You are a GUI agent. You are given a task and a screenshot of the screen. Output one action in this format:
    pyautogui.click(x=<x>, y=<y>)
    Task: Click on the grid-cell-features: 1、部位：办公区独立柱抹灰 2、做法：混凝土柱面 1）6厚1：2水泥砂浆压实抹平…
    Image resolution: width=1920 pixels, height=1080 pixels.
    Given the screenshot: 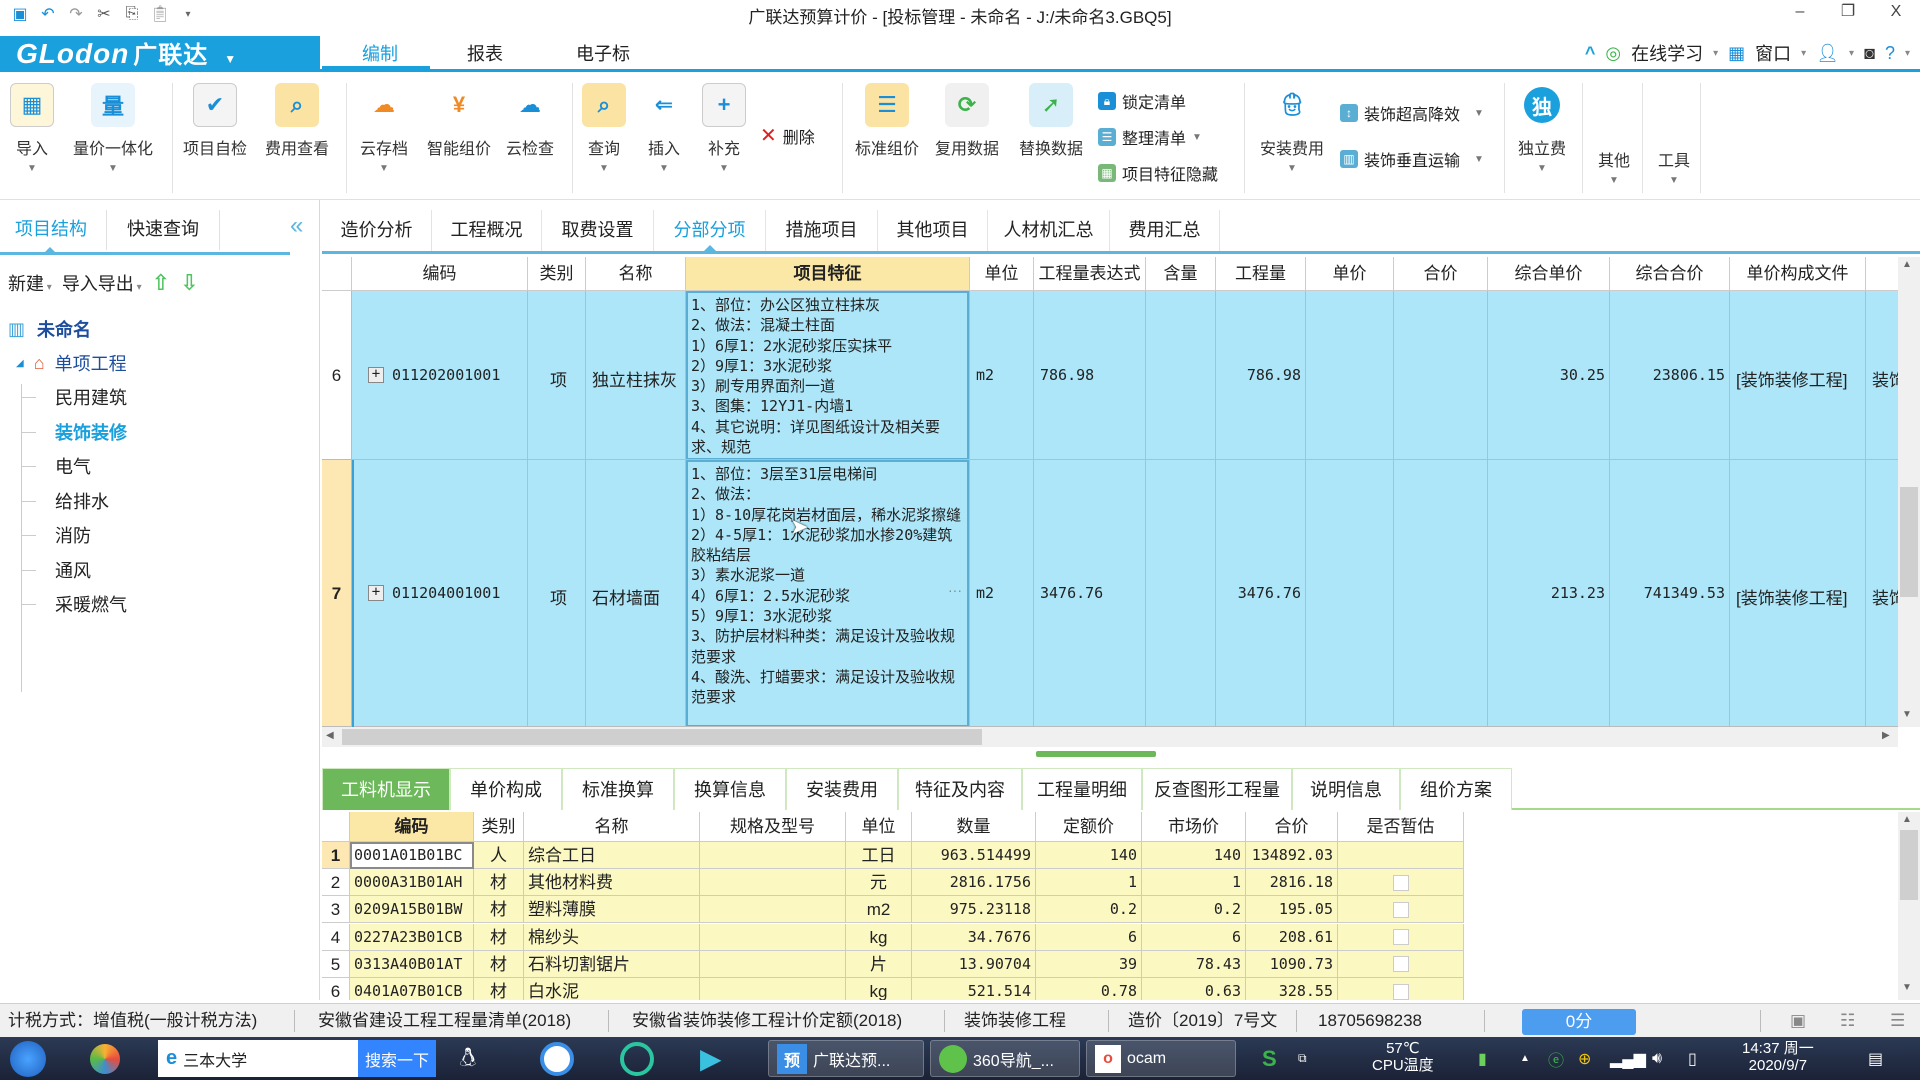 What is the action you would take?
    pyautogui.click(x=828, y=375)
    